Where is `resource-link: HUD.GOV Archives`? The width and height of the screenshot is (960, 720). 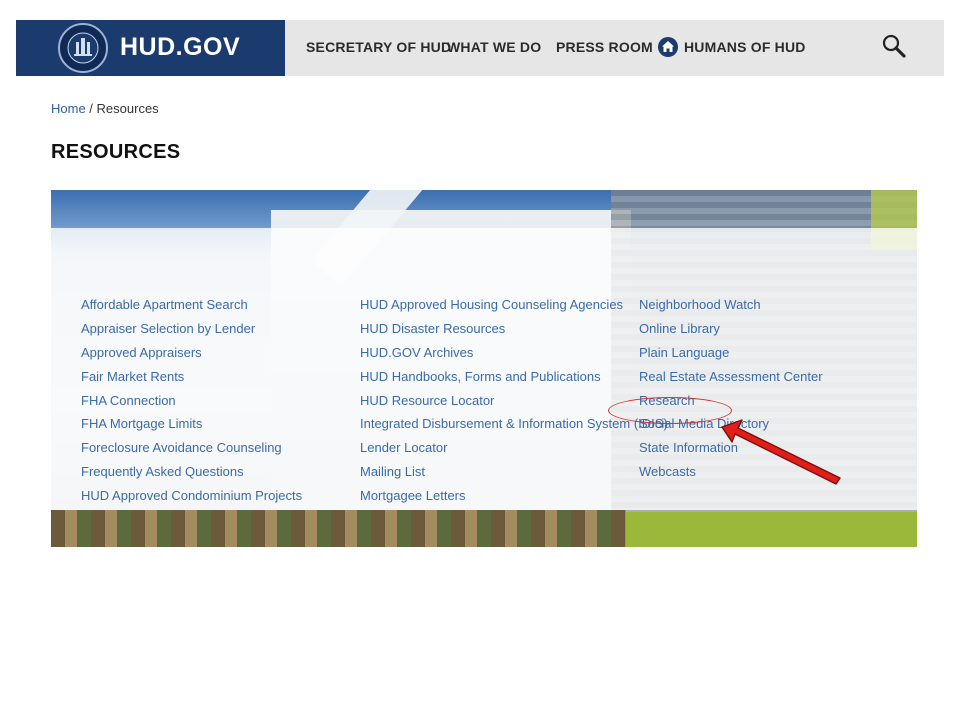
resource-link: HUD.GOV Archives is located at coordinates (514, 355).